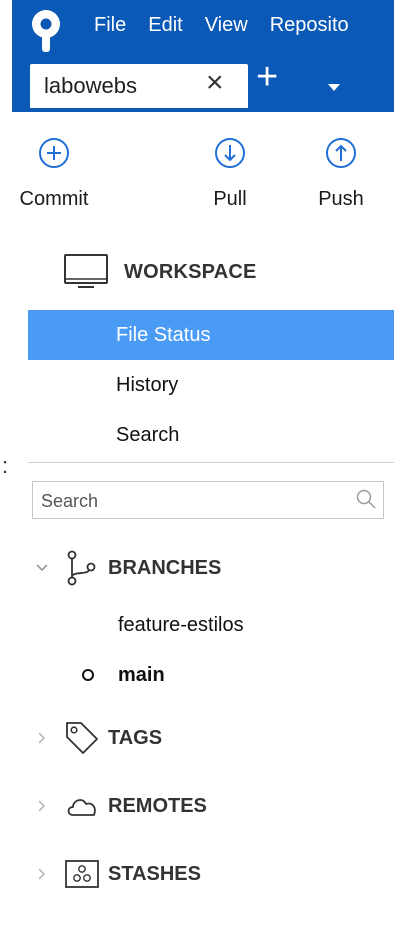 This screenshot has height=945, width=394. What do you see at coordinates (54, 199) in the screenshot?
I see `commit-label: Commit` at bounding box center [54, 199].